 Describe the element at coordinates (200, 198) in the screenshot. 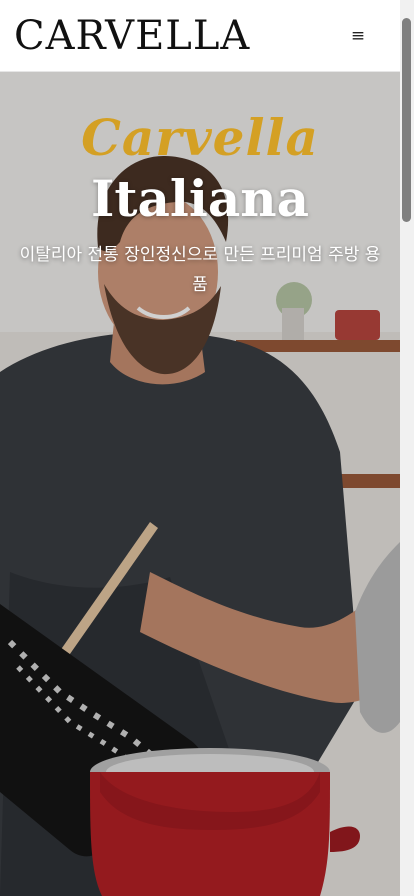

I see `hero-title-main: Italiana` at that location.